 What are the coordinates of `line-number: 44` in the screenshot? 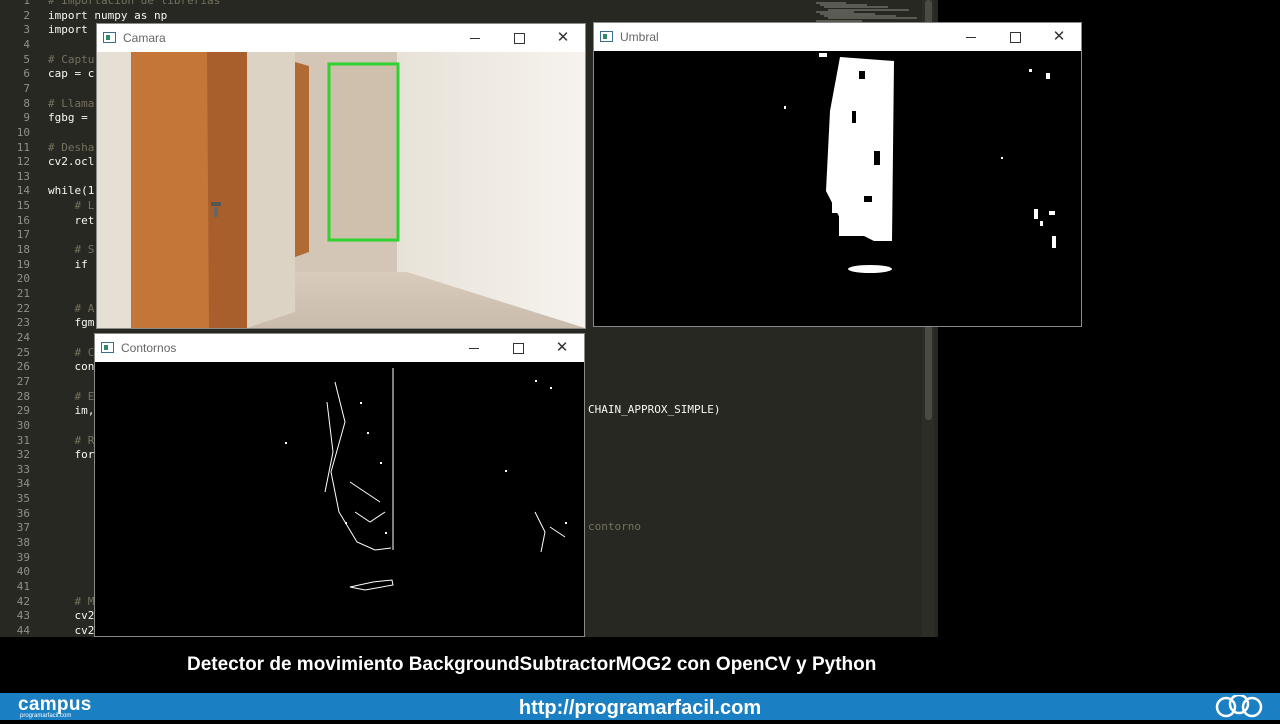 It's located at (23, 630).